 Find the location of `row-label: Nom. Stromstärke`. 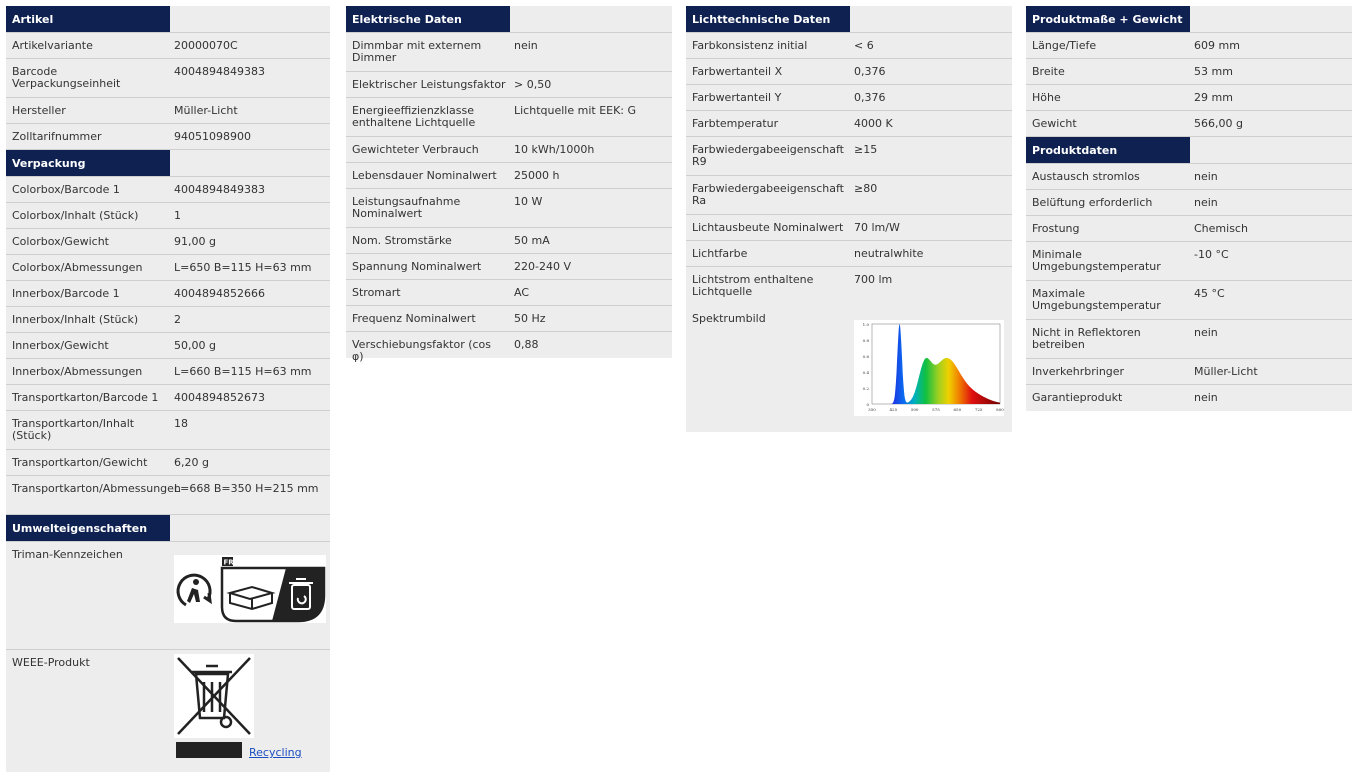

row-label: Nom. Stromstärke is located at coordinates (402, 240).